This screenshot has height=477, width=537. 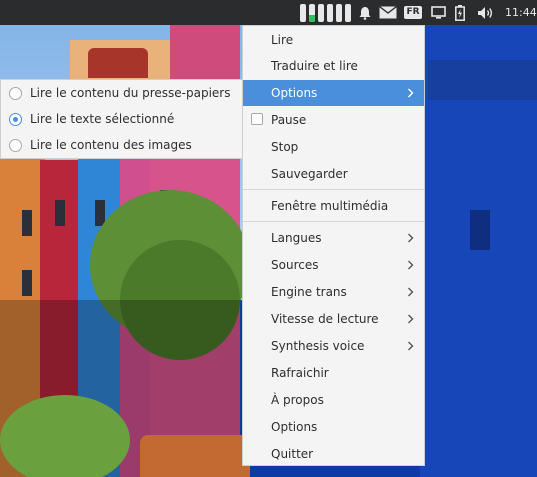 I want to click on display-icon, so click(x=438, y=12).